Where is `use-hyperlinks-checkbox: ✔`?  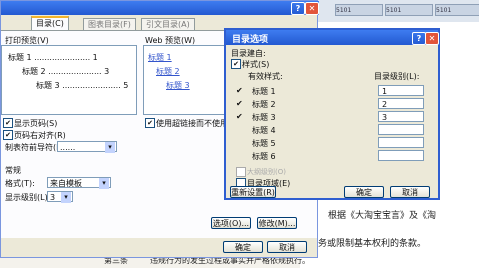 use-hyperlinks-checkbox: ✔ is located at coordinates (150, 123).